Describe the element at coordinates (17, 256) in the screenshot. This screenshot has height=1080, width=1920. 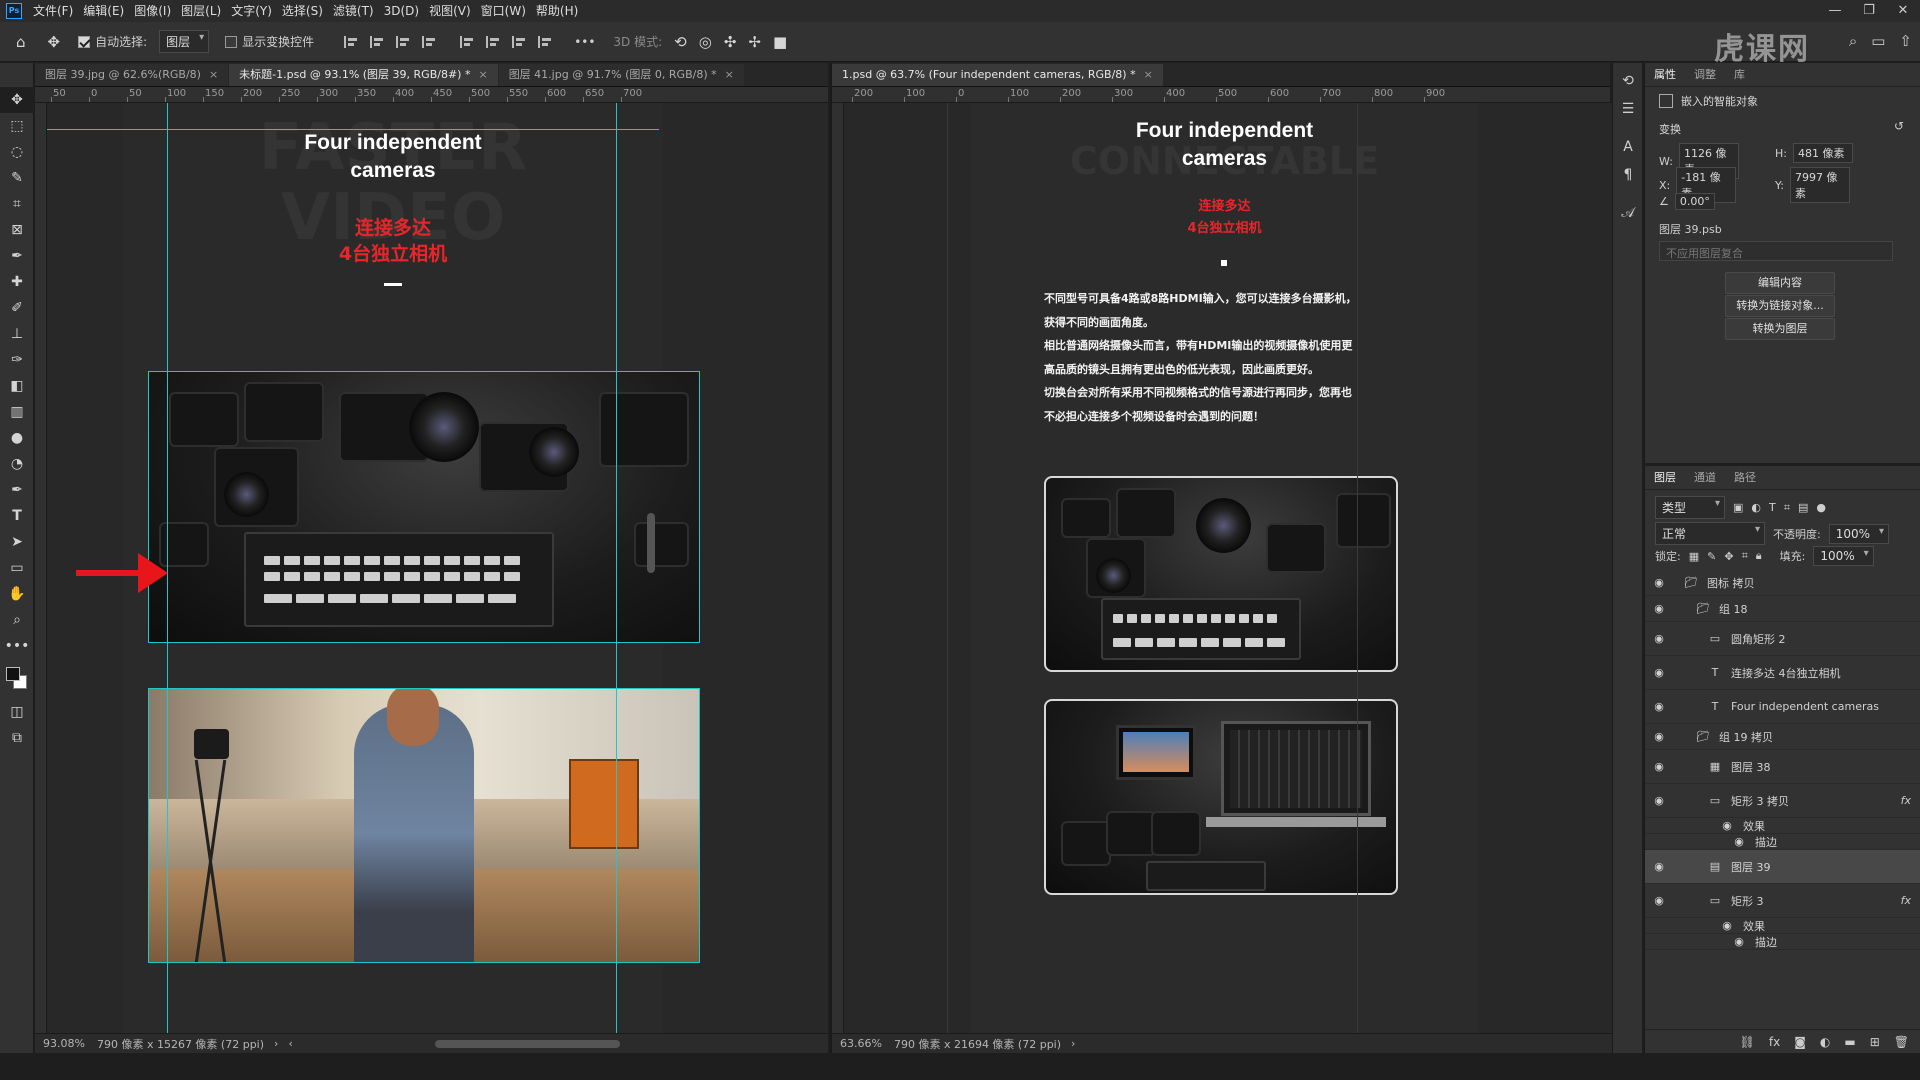
I see `eyedropper-tool-icon: ✒` at that location.